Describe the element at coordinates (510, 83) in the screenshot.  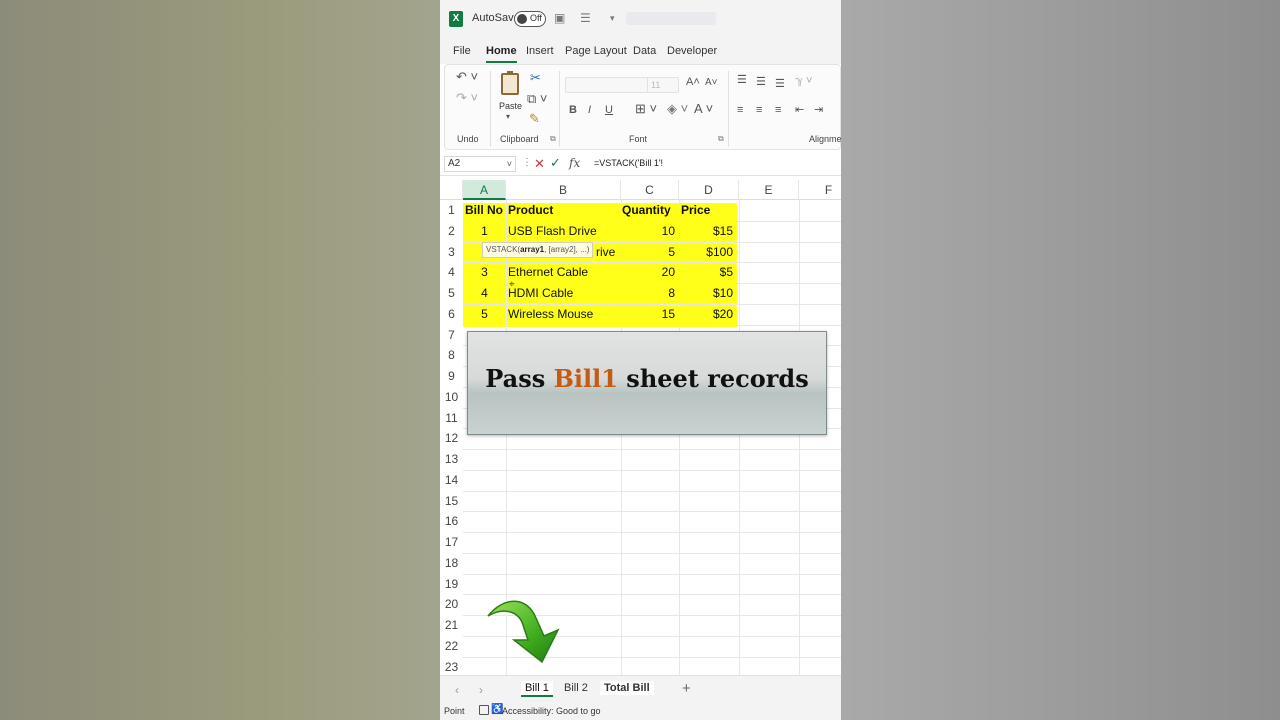
I see `paste-icon` at that location.